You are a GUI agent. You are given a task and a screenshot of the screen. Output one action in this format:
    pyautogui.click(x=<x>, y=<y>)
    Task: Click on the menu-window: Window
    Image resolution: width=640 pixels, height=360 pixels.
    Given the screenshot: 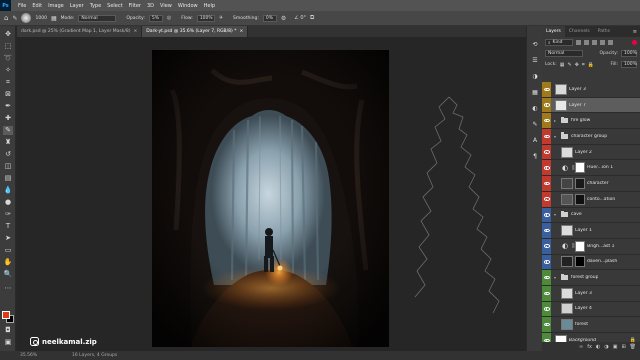 What is the action you would take?
    pyautogui.click(x=188, y=6)
    